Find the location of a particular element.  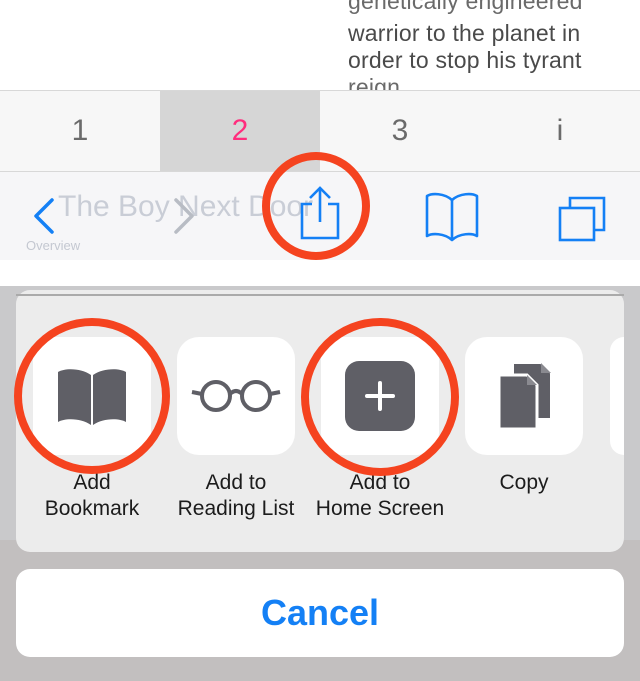

page-subtitle-ghost: Overview is located at coordinates (53, 245).